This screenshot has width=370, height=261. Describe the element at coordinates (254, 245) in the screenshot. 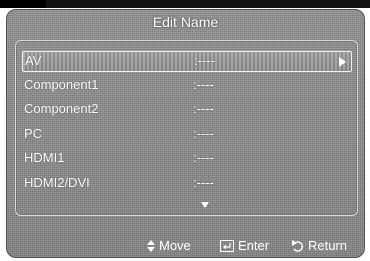

I see `enter-label: Enter` at that location.